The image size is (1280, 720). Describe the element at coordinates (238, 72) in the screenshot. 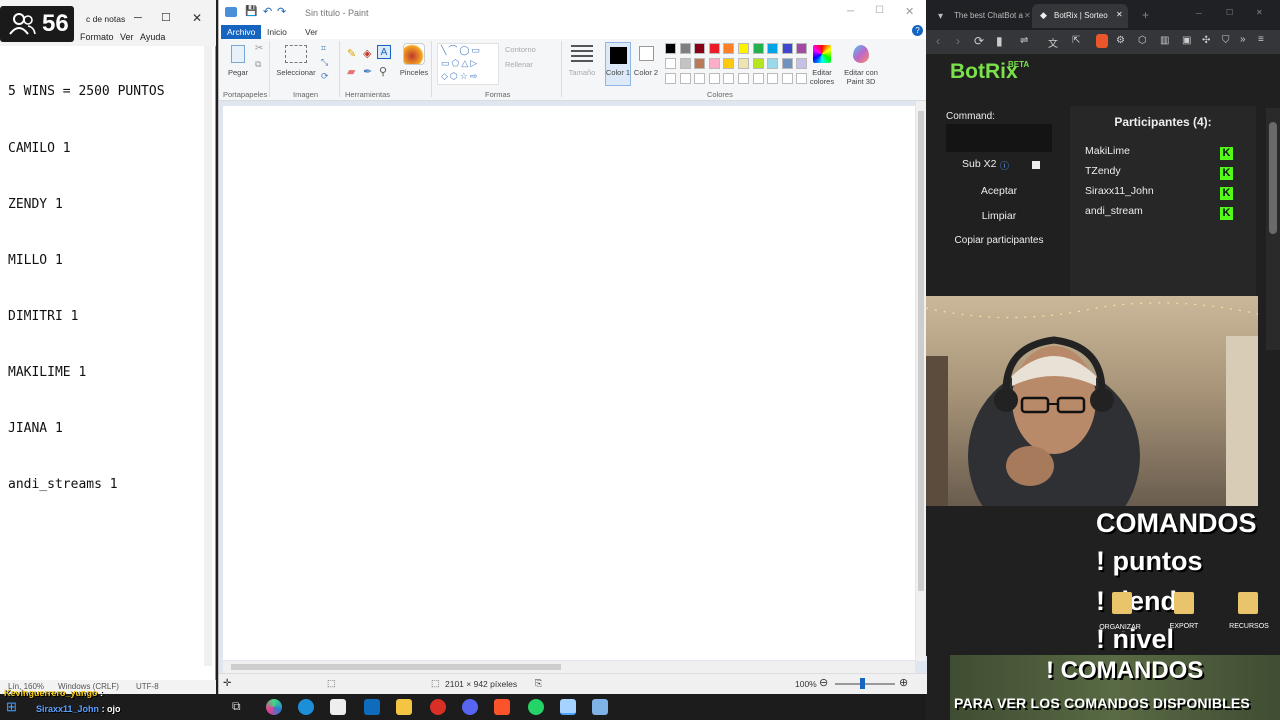

I see `paste-label: Pegar` at that location.